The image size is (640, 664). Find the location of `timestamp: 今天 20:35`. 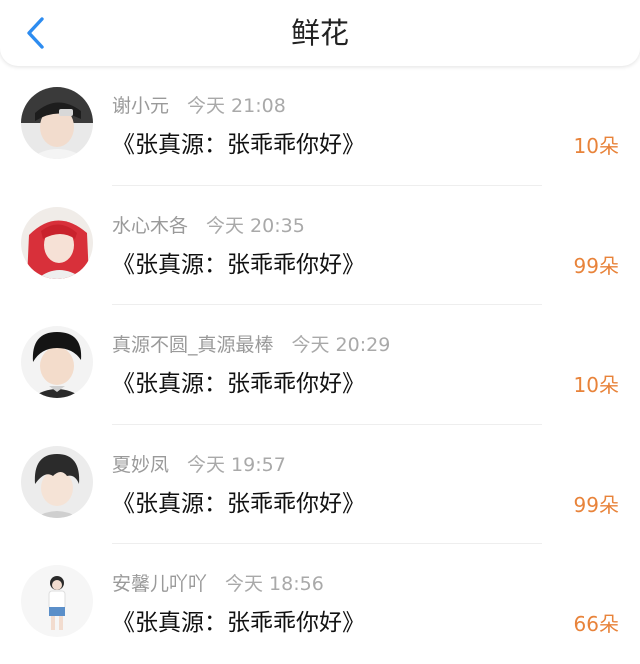

timestamp: 今天 20:35 is located at coordinates (255, 225).